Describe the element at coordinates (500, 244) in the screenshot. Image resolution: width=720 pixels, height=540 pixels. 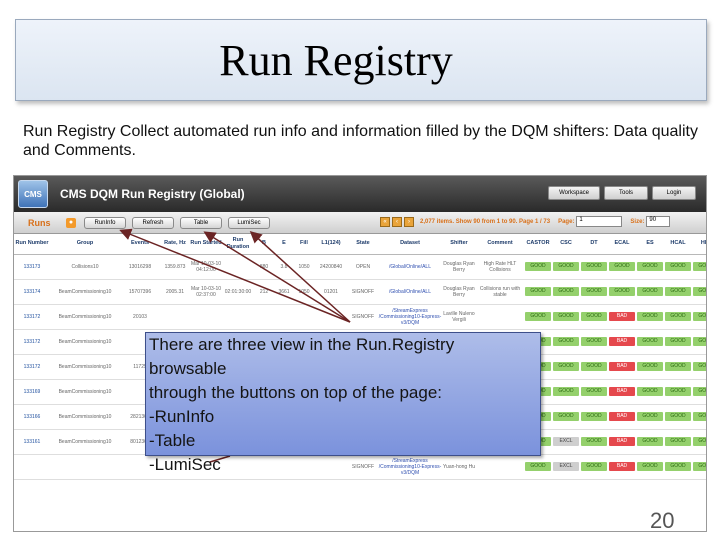
I see `column-header: Comment` at that location.